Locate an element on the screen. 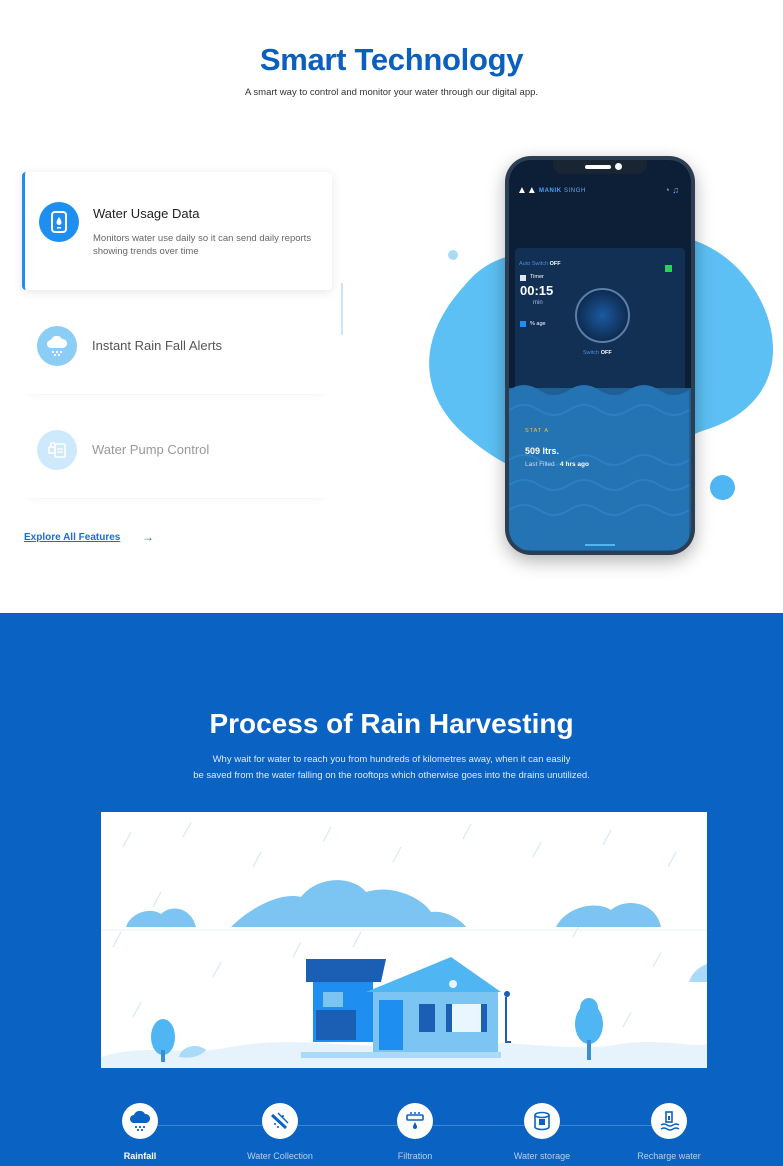 The height and width of the screenshot is (1166, 783). step-label: Recharge water is located at coordinates (669, 1156).